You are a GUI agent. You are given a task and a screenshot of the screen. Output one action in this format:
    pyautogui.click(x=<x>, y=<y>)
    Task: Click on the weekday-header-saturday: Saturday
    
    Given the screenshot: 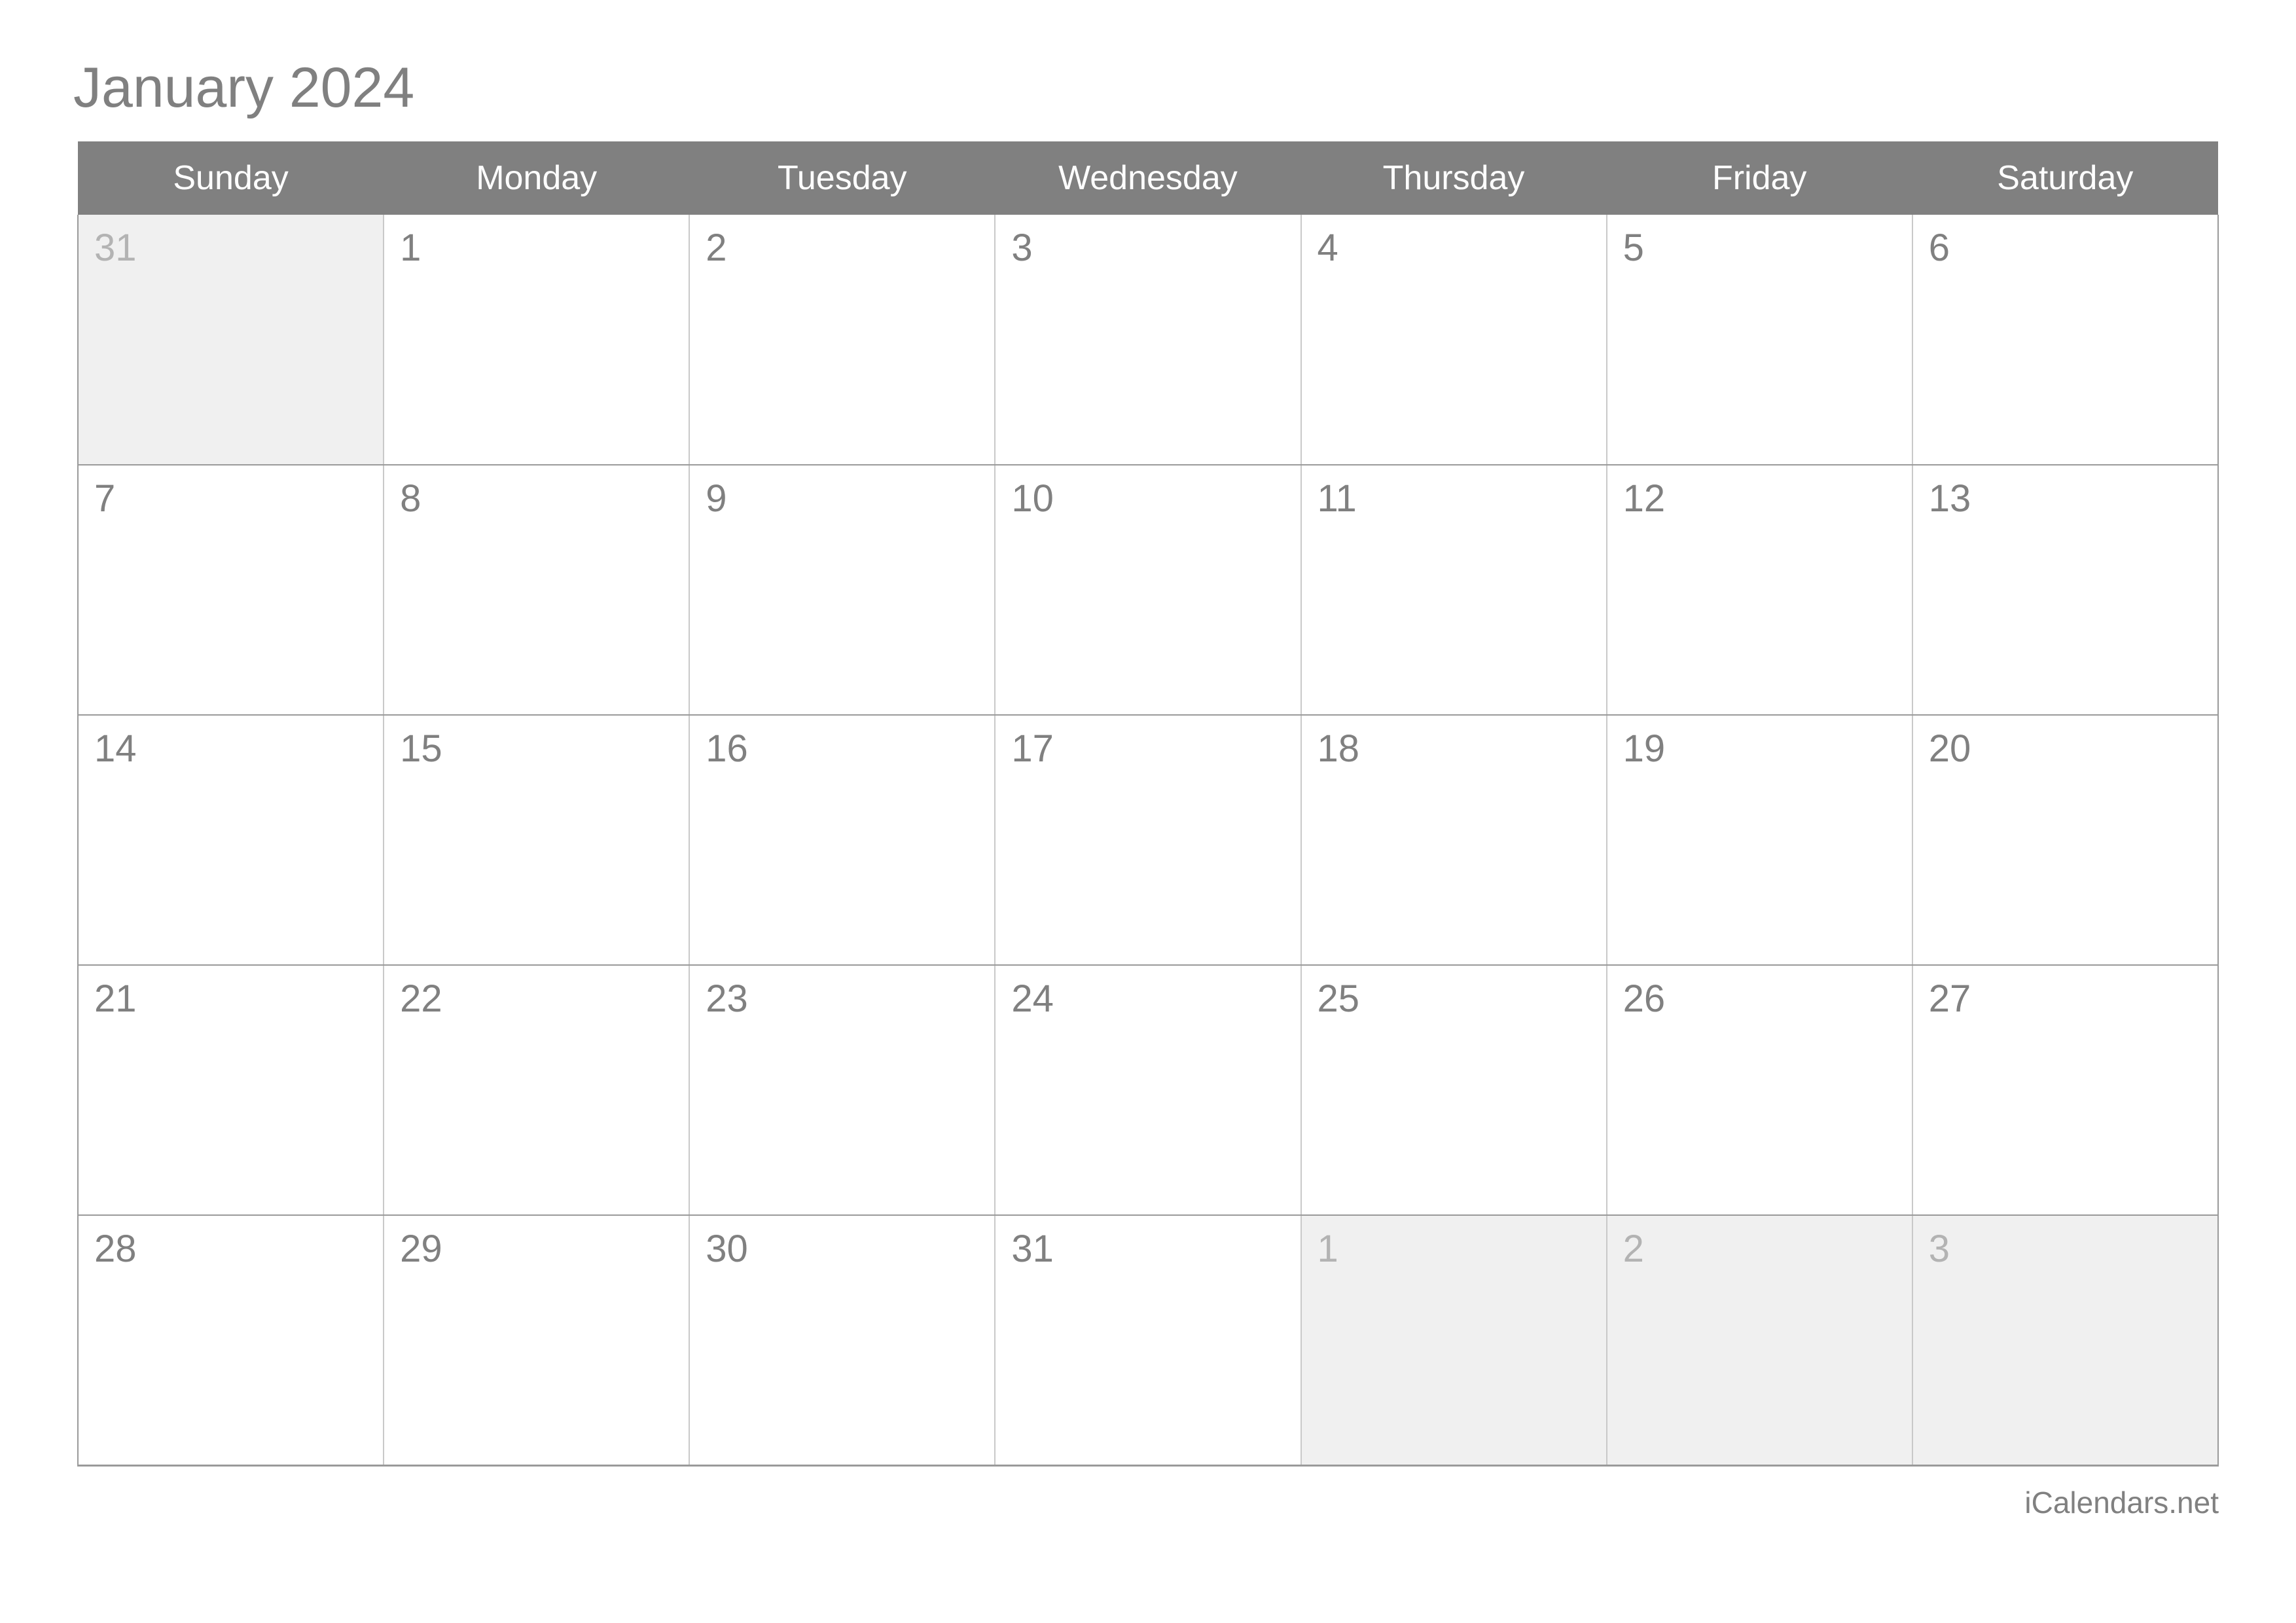 What is the action you would take?
    pyautogui.click(x=2065, y=178)
    